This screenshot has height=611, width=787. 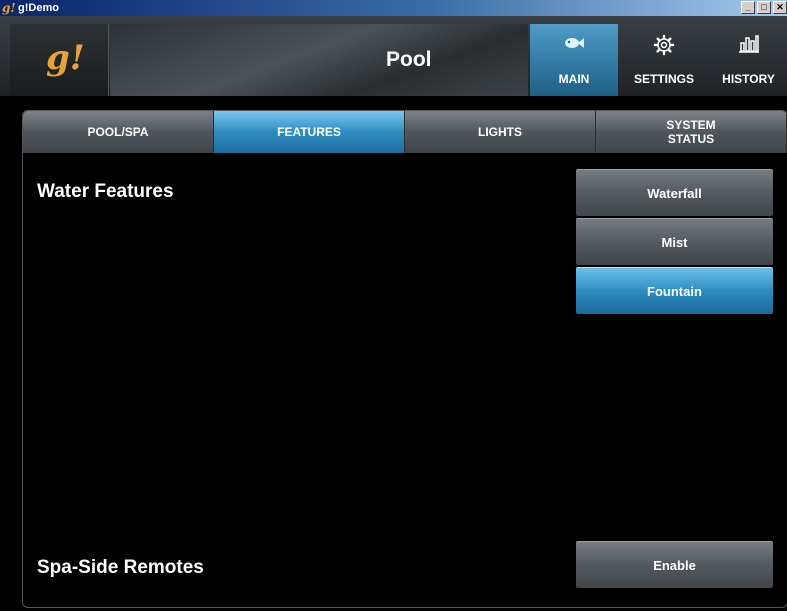 What do you see at coordinates (674, 241) in the screenshot?
I see `mist-button: Mist` at bounding box center [674, 241].